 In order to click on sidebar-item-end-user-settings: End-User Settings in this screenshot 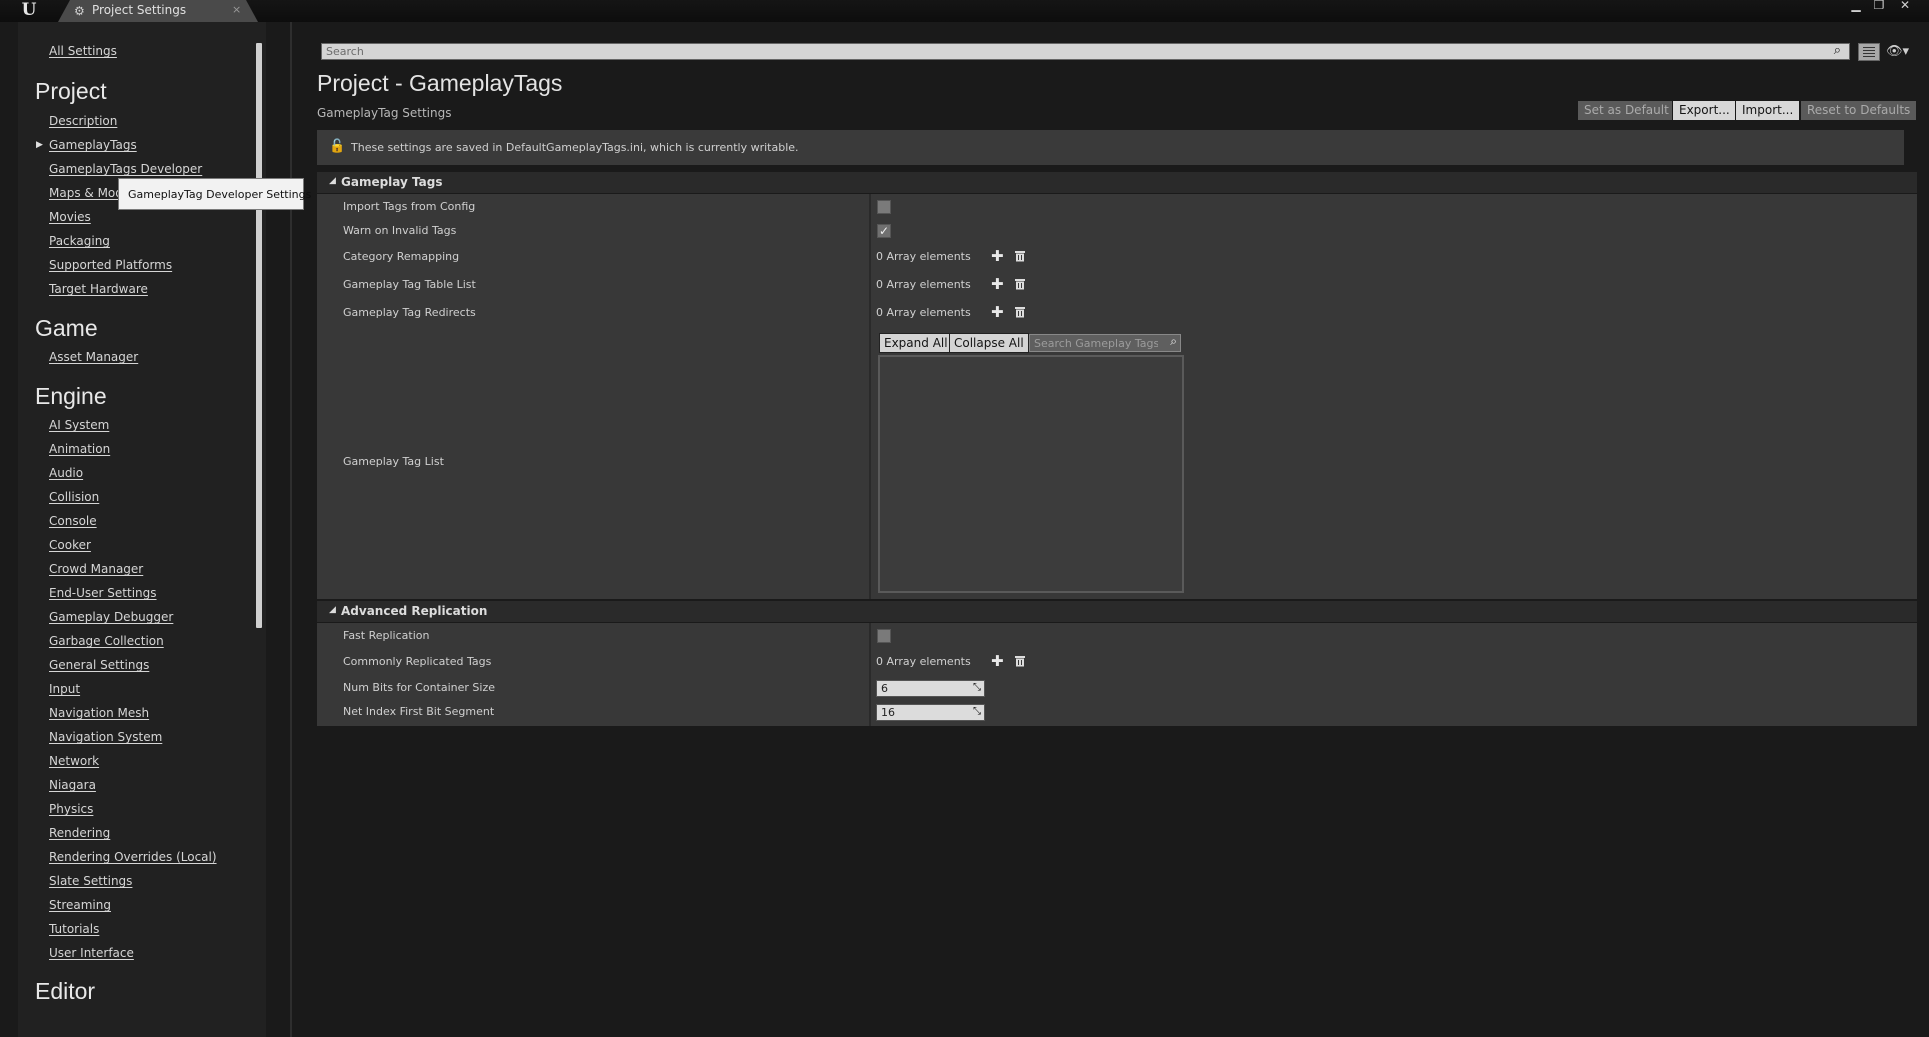, I will do `click(103, 593)`.